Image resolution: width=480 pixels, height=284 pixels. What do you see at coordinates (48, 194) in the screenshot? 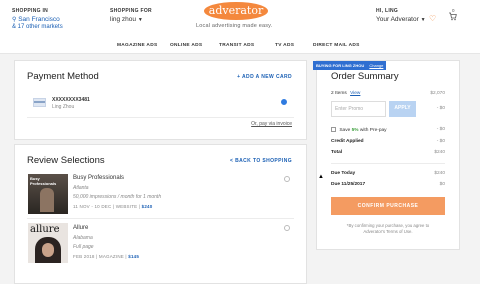
I see `item-thumbnail: Busy Professionals` at bounding box center [48, 194].